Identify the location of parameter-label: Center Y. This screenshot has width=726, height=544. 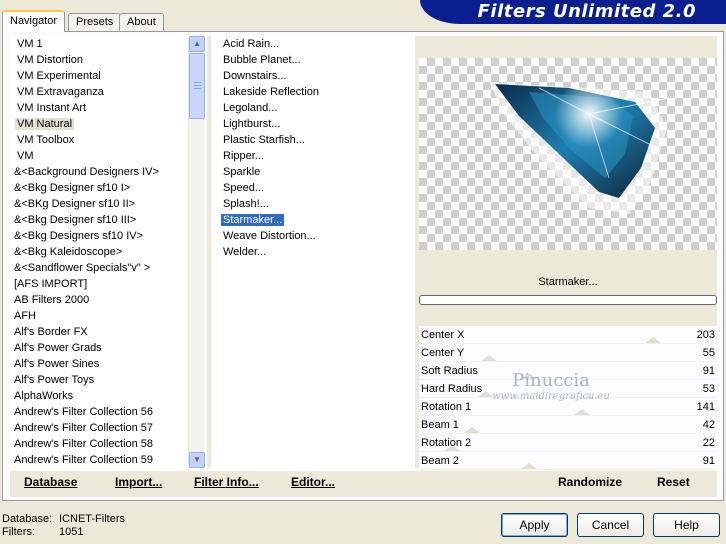
(443, 353).